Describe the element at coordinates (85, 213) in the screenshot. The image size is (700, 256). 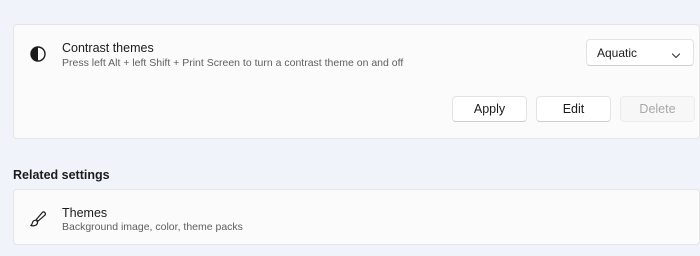
I see `themes-title: Themes` at that location.